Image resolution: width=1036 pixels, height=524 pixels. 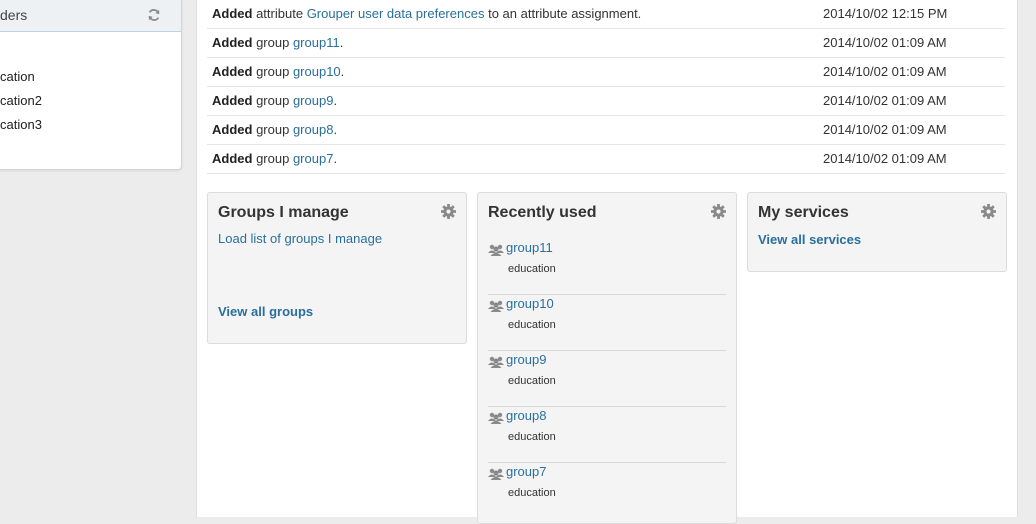 I want to click on folder-tree-item: cation, so click(x=21, y=81).